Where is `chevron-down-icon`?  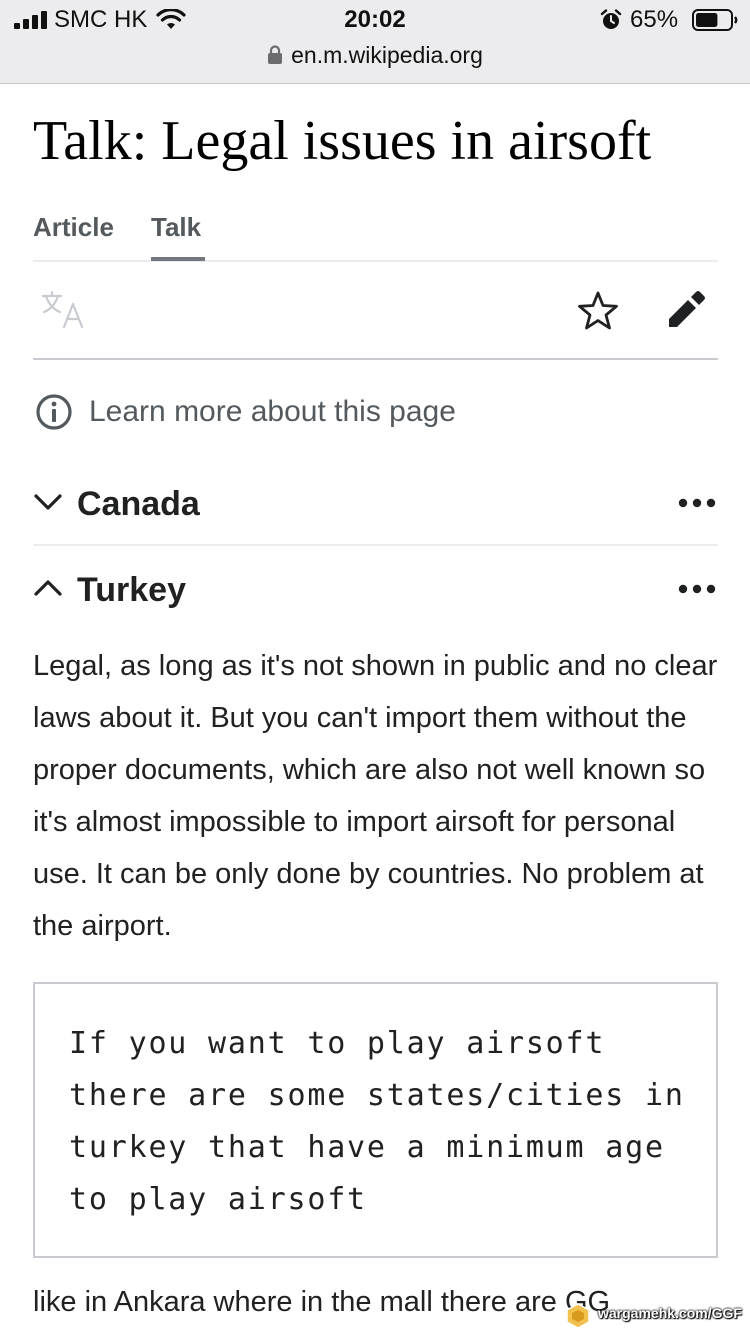
chevron-down-icon is located at coordinates (48, 502).